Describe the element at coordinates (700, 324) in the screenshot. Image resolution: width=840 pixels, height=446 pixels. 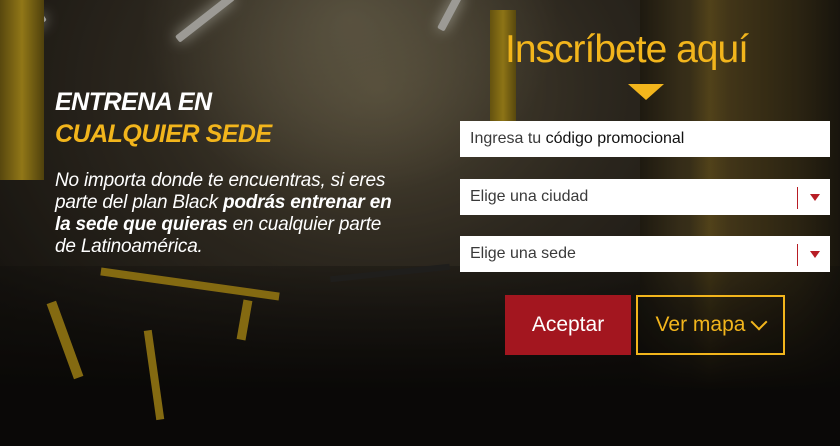
I see `view-map-label: Ver mapa` at that location.